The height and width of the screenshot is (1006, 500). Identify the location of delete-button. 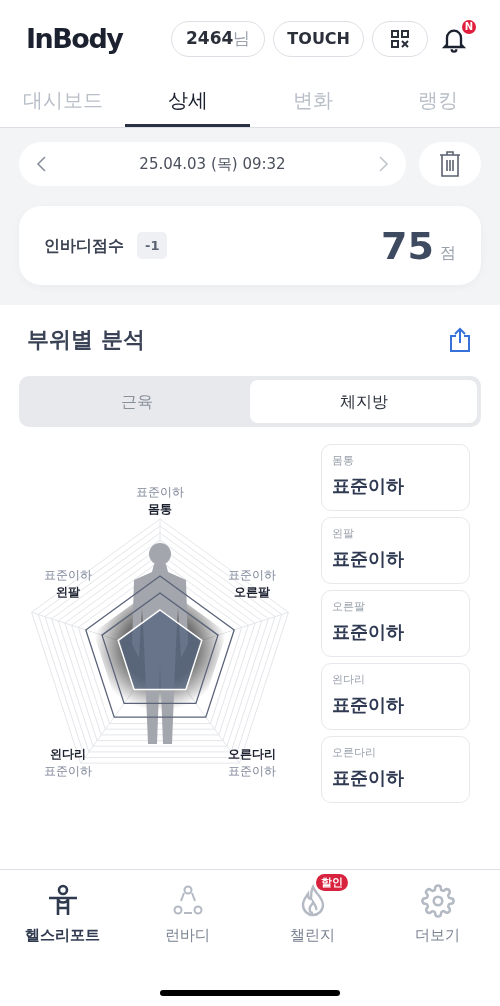
(450, 164).